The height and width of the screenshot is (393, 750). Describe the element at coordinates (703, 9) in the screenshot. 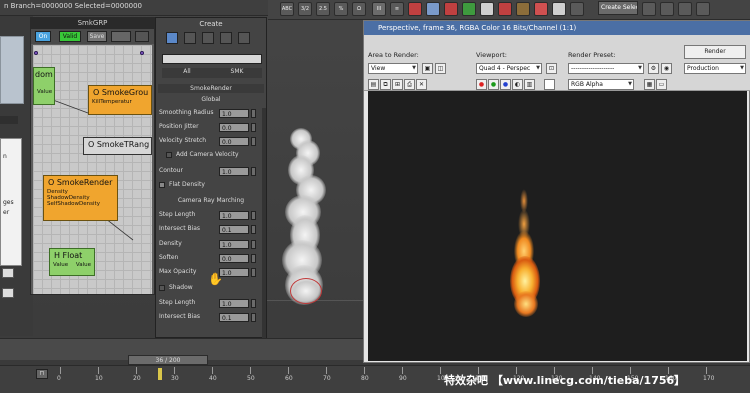

I see `layer-icon` at that location.